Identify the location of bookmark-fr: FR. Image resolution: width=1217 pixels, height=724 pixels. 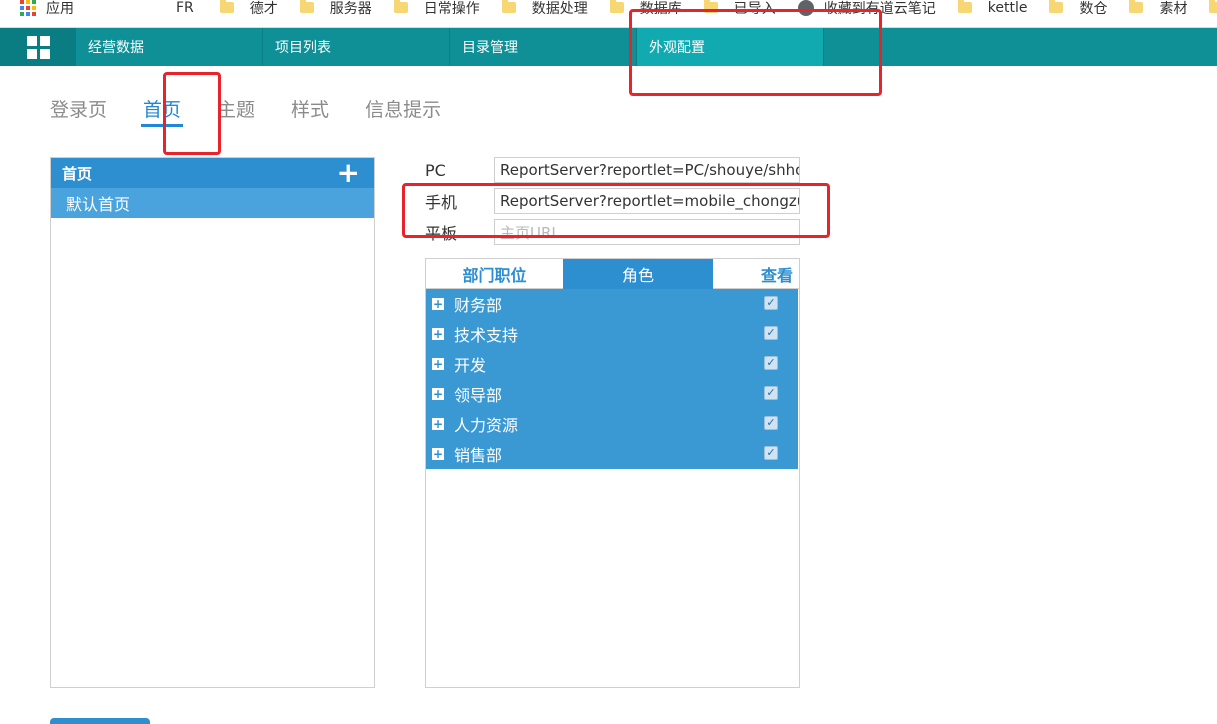
(185, 11).